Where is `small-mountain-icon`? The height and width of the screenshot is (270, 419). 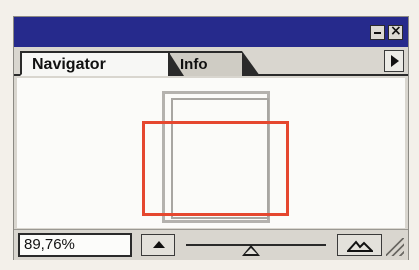 small-mountain-icon is located at coordinates (159, 244).